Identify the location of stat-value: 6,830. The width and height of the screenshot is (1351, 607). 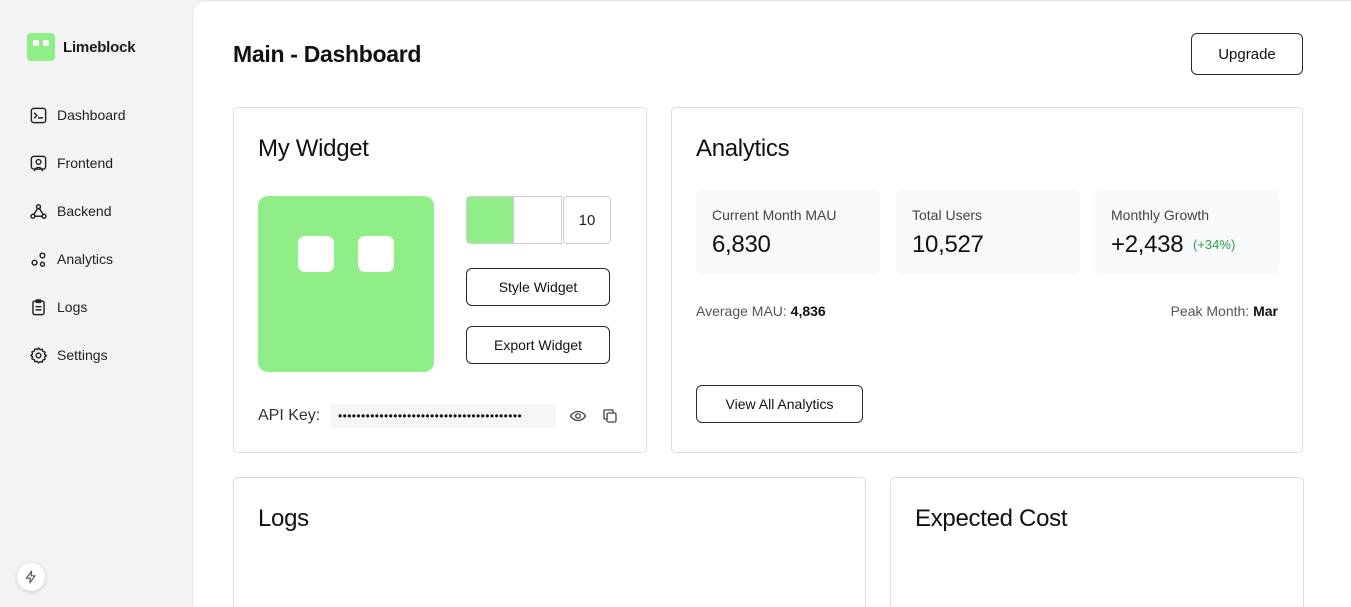
(741, 244).